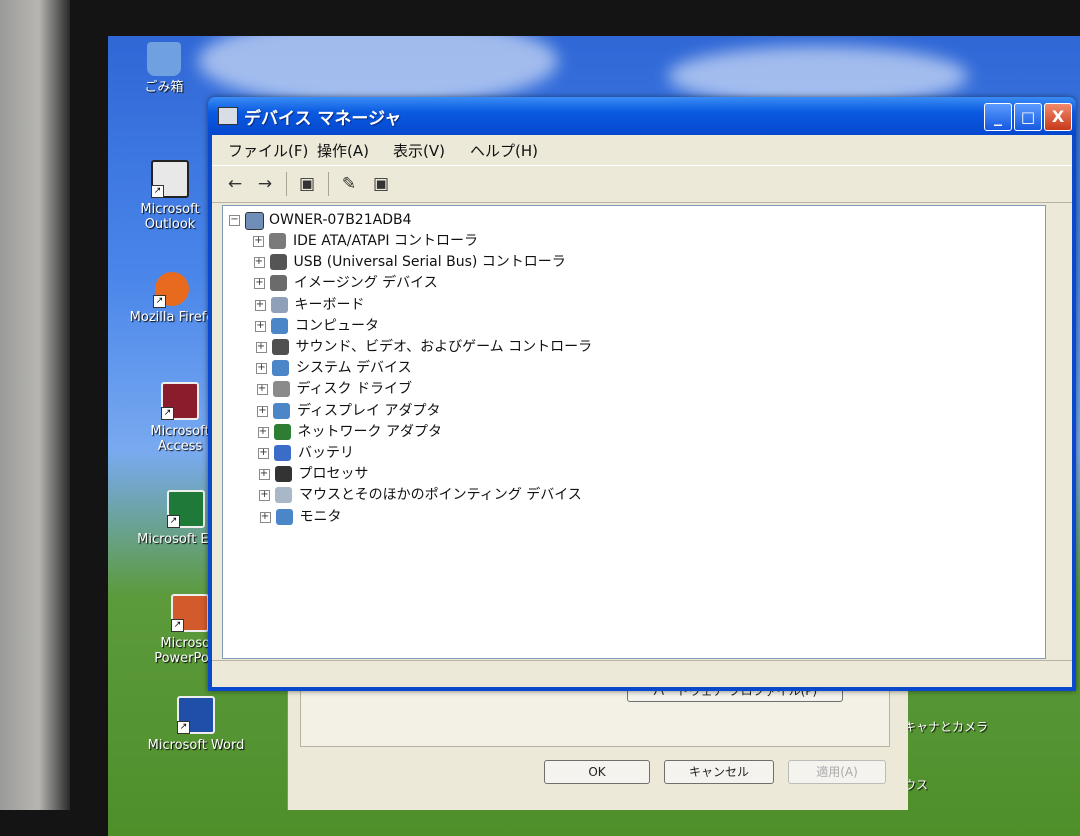 The height and width of the screenshot is (836, 1080). I want to click on display-adapter-icon, so click(281, 410).